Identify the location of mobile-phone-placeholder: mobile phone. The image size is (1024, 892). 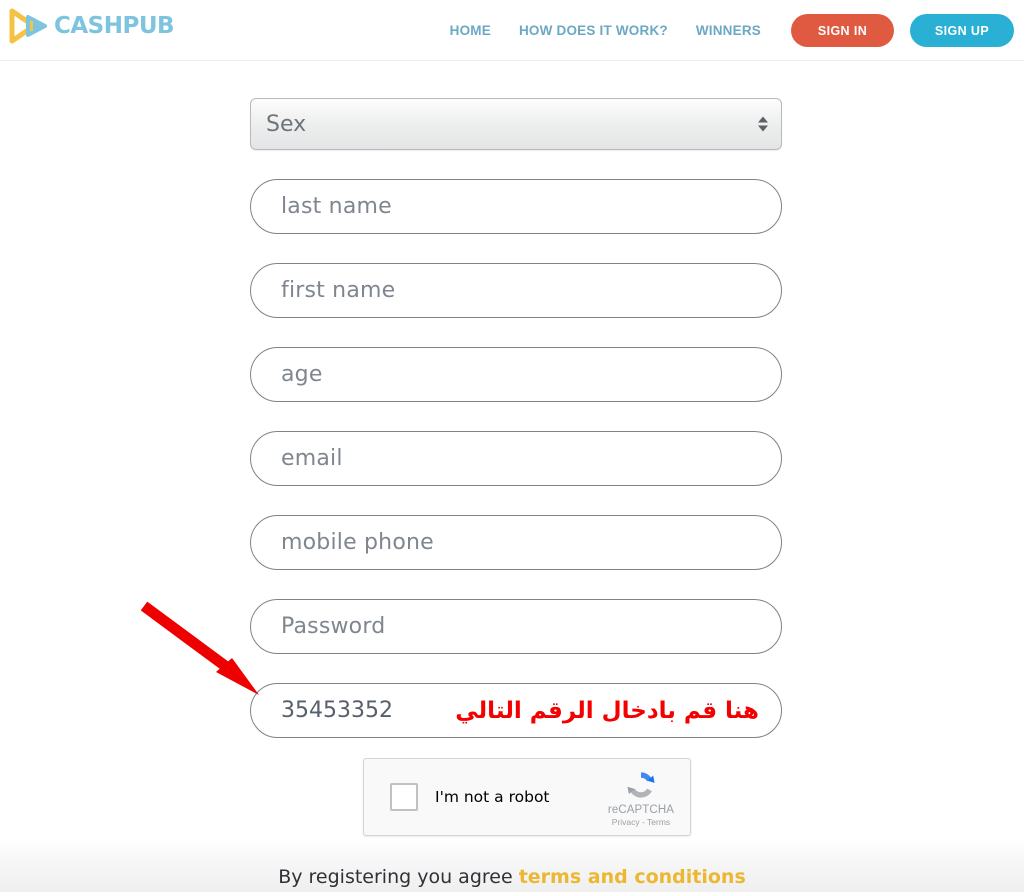
(357, 542).